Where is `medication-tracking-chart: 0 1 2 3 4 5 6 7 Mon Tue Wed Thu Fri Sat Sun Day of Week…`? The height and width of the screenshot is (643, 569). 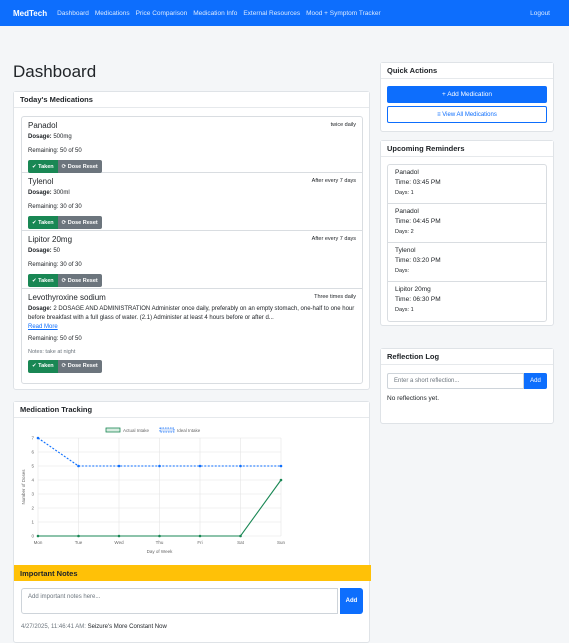 medication-tracking-chart: 0 1 2 3 4 5 6 7 Mon Tue Wed Thu Fri Sat Sun Day of Week… is located at coordinates (153, 490).